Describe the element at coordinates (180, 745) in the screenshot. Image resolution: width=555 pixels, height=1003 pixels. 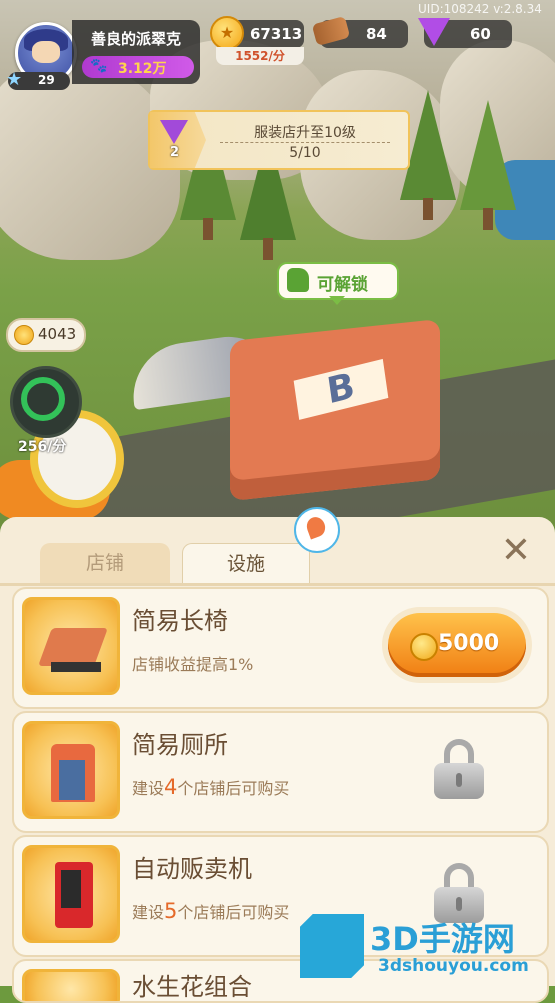
I see `item-name: 简易厕所` at that location.